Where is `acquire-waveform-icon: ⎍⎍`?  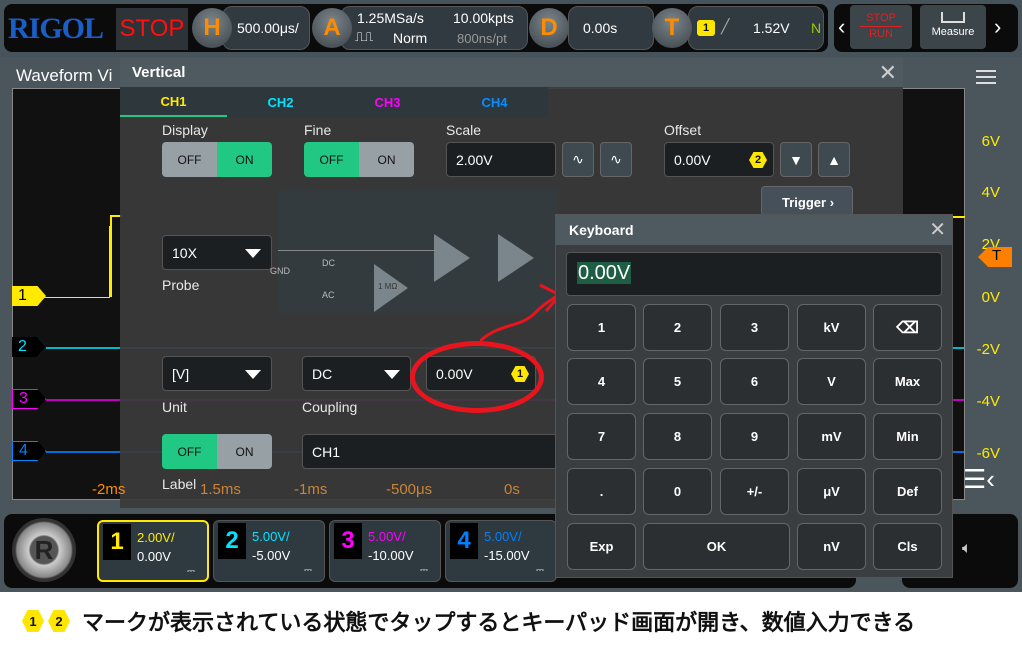 acquire-waveform-icon: ⎍⎍ is located at coordinates (364, 36).